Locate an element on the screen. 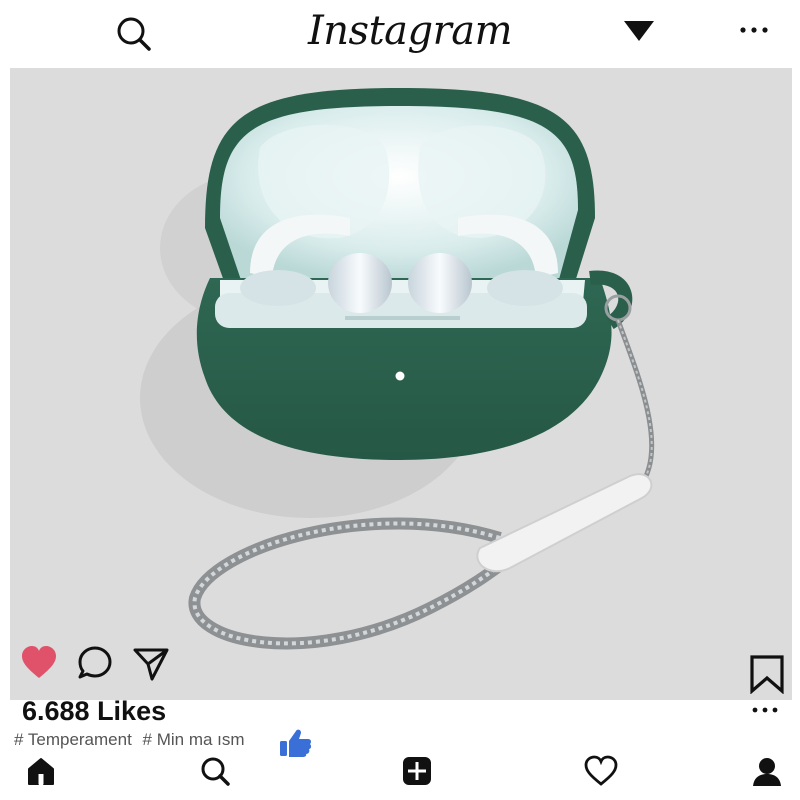  top-bar: Instagram is located at coordinates (400, 34).